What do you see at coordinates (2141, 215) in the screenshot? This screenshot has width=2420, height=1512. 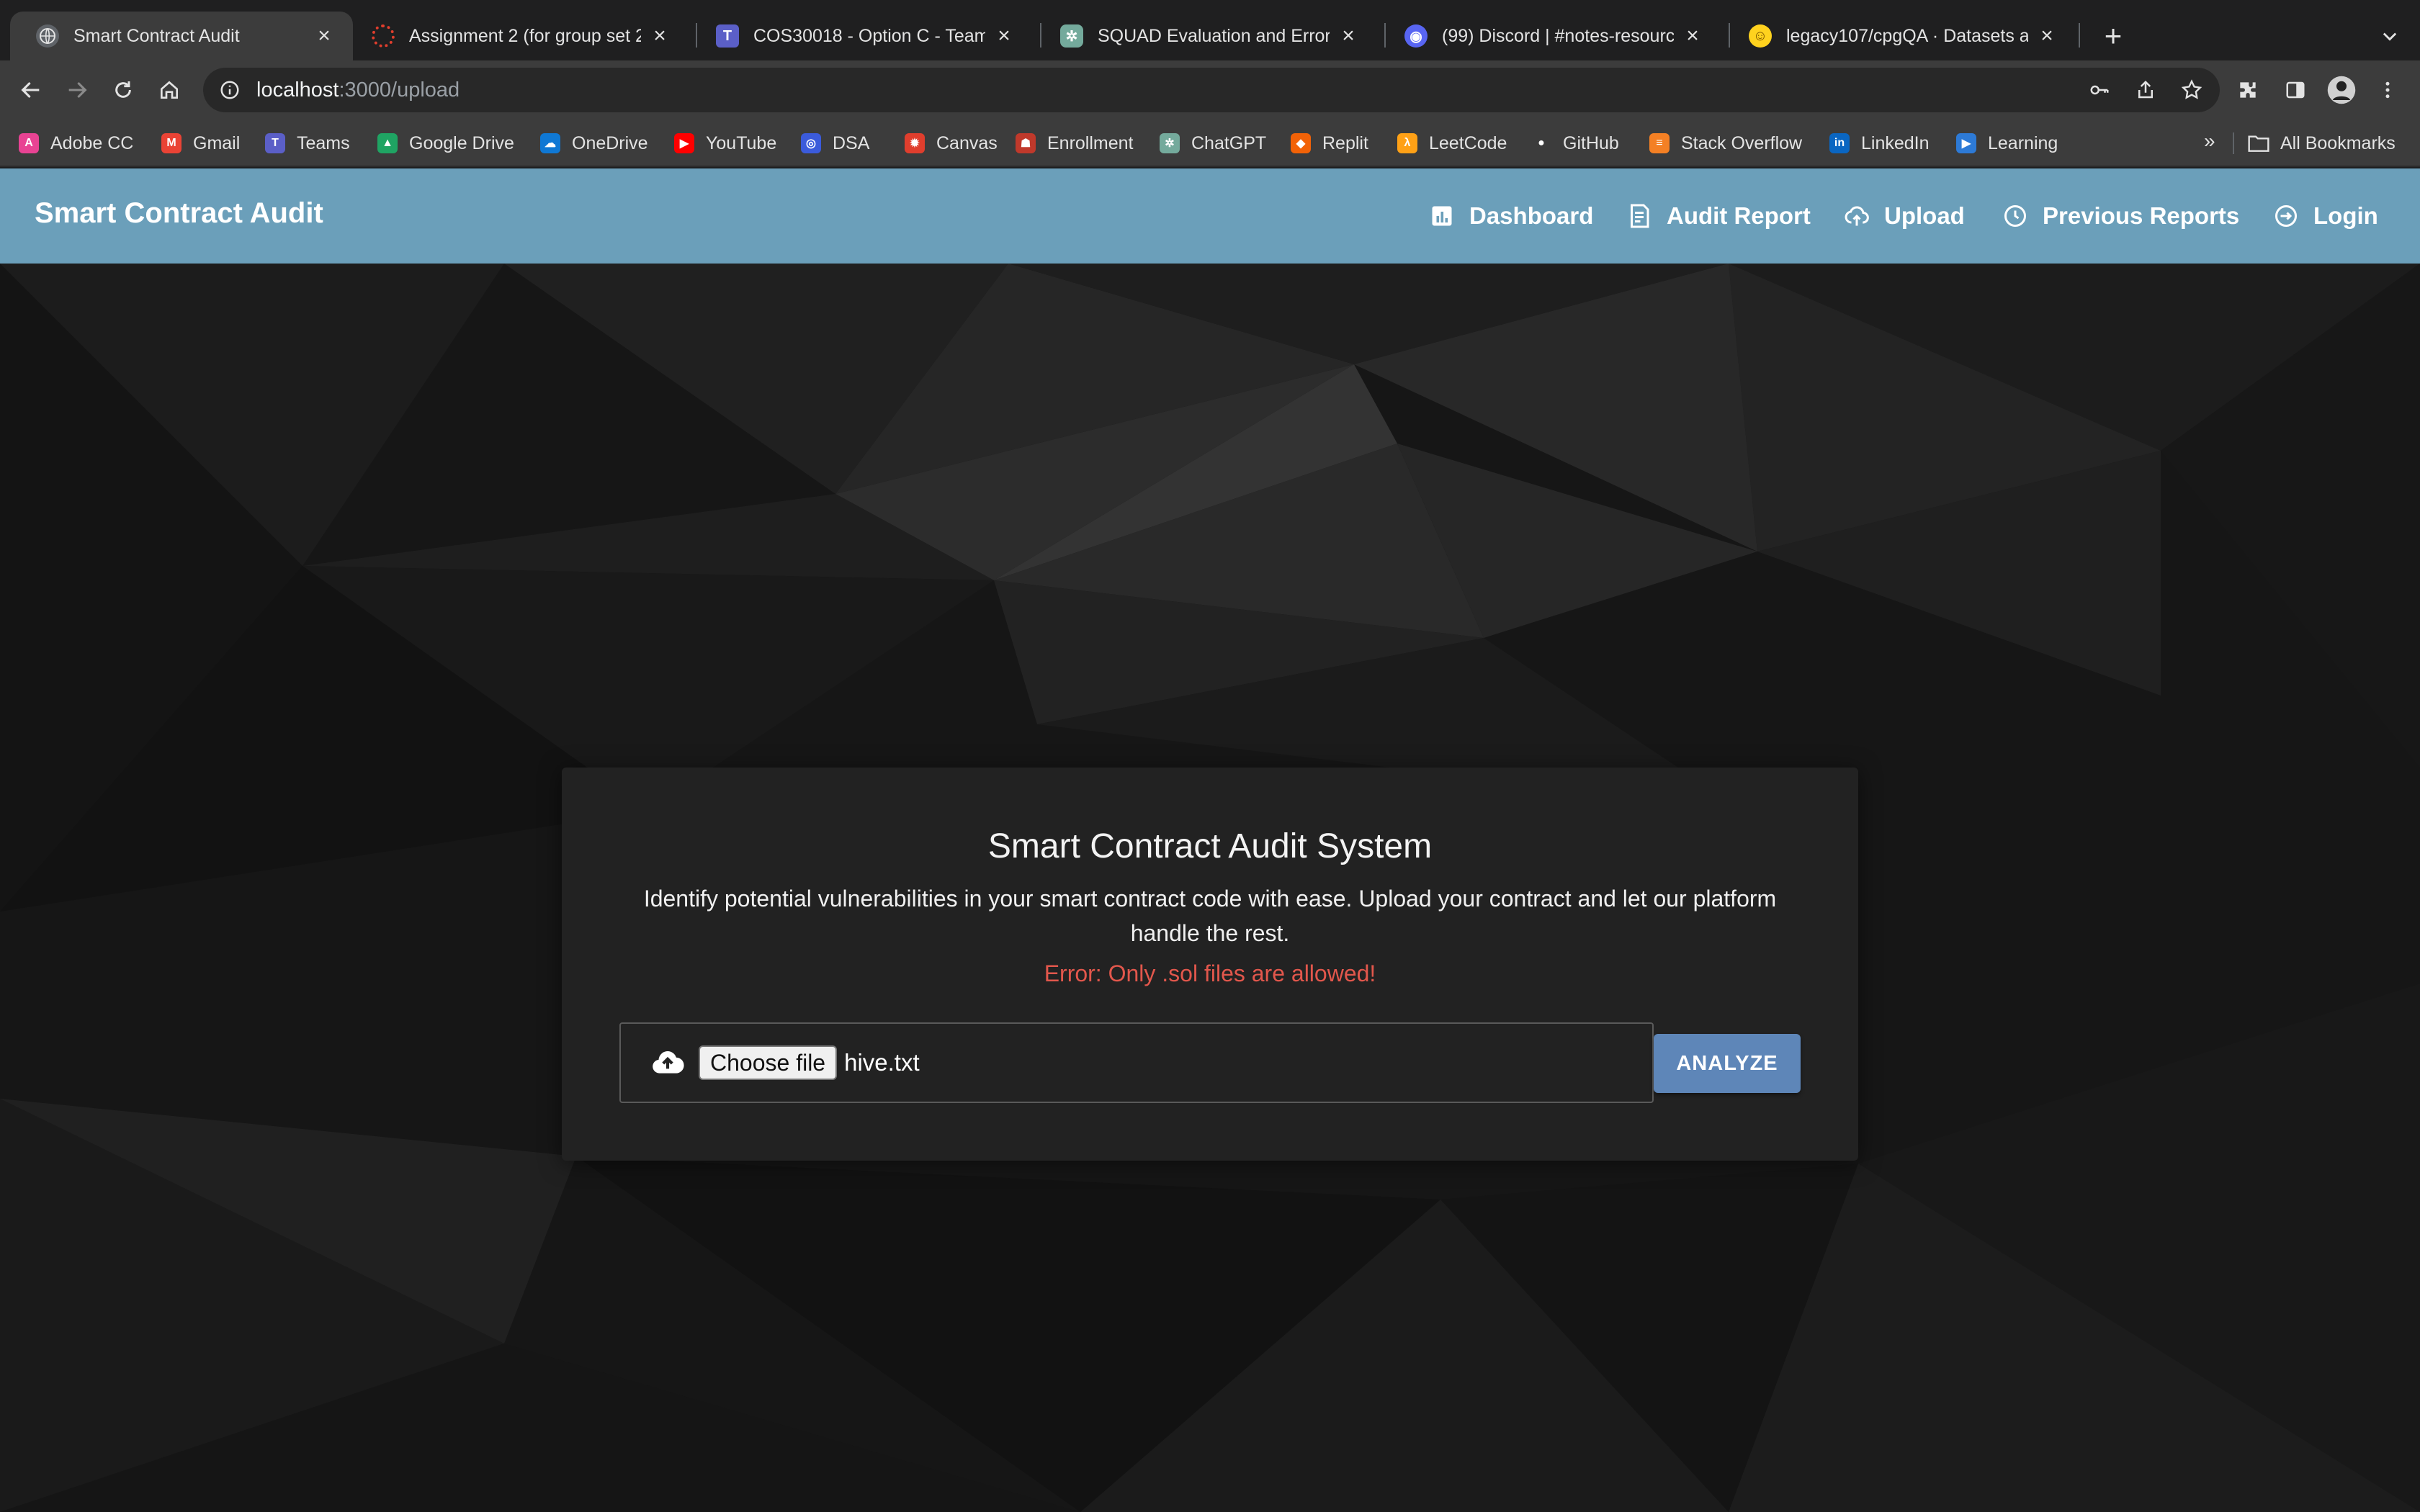 I see `nav-previous-reports-label: Previous Reports` at bounding box center [2141, 215].